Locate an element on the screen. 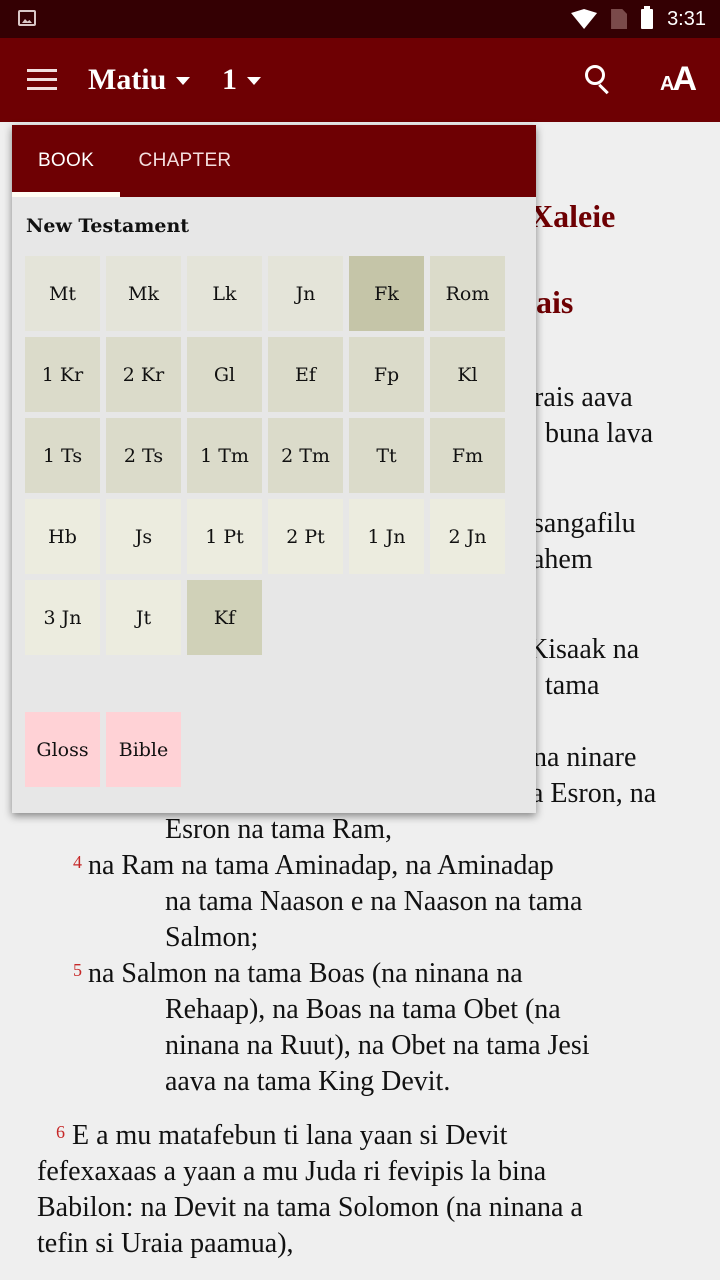 The width and height of the screenshot is (720, 1280). text-line: ahem is located at coordinates (562, 559).